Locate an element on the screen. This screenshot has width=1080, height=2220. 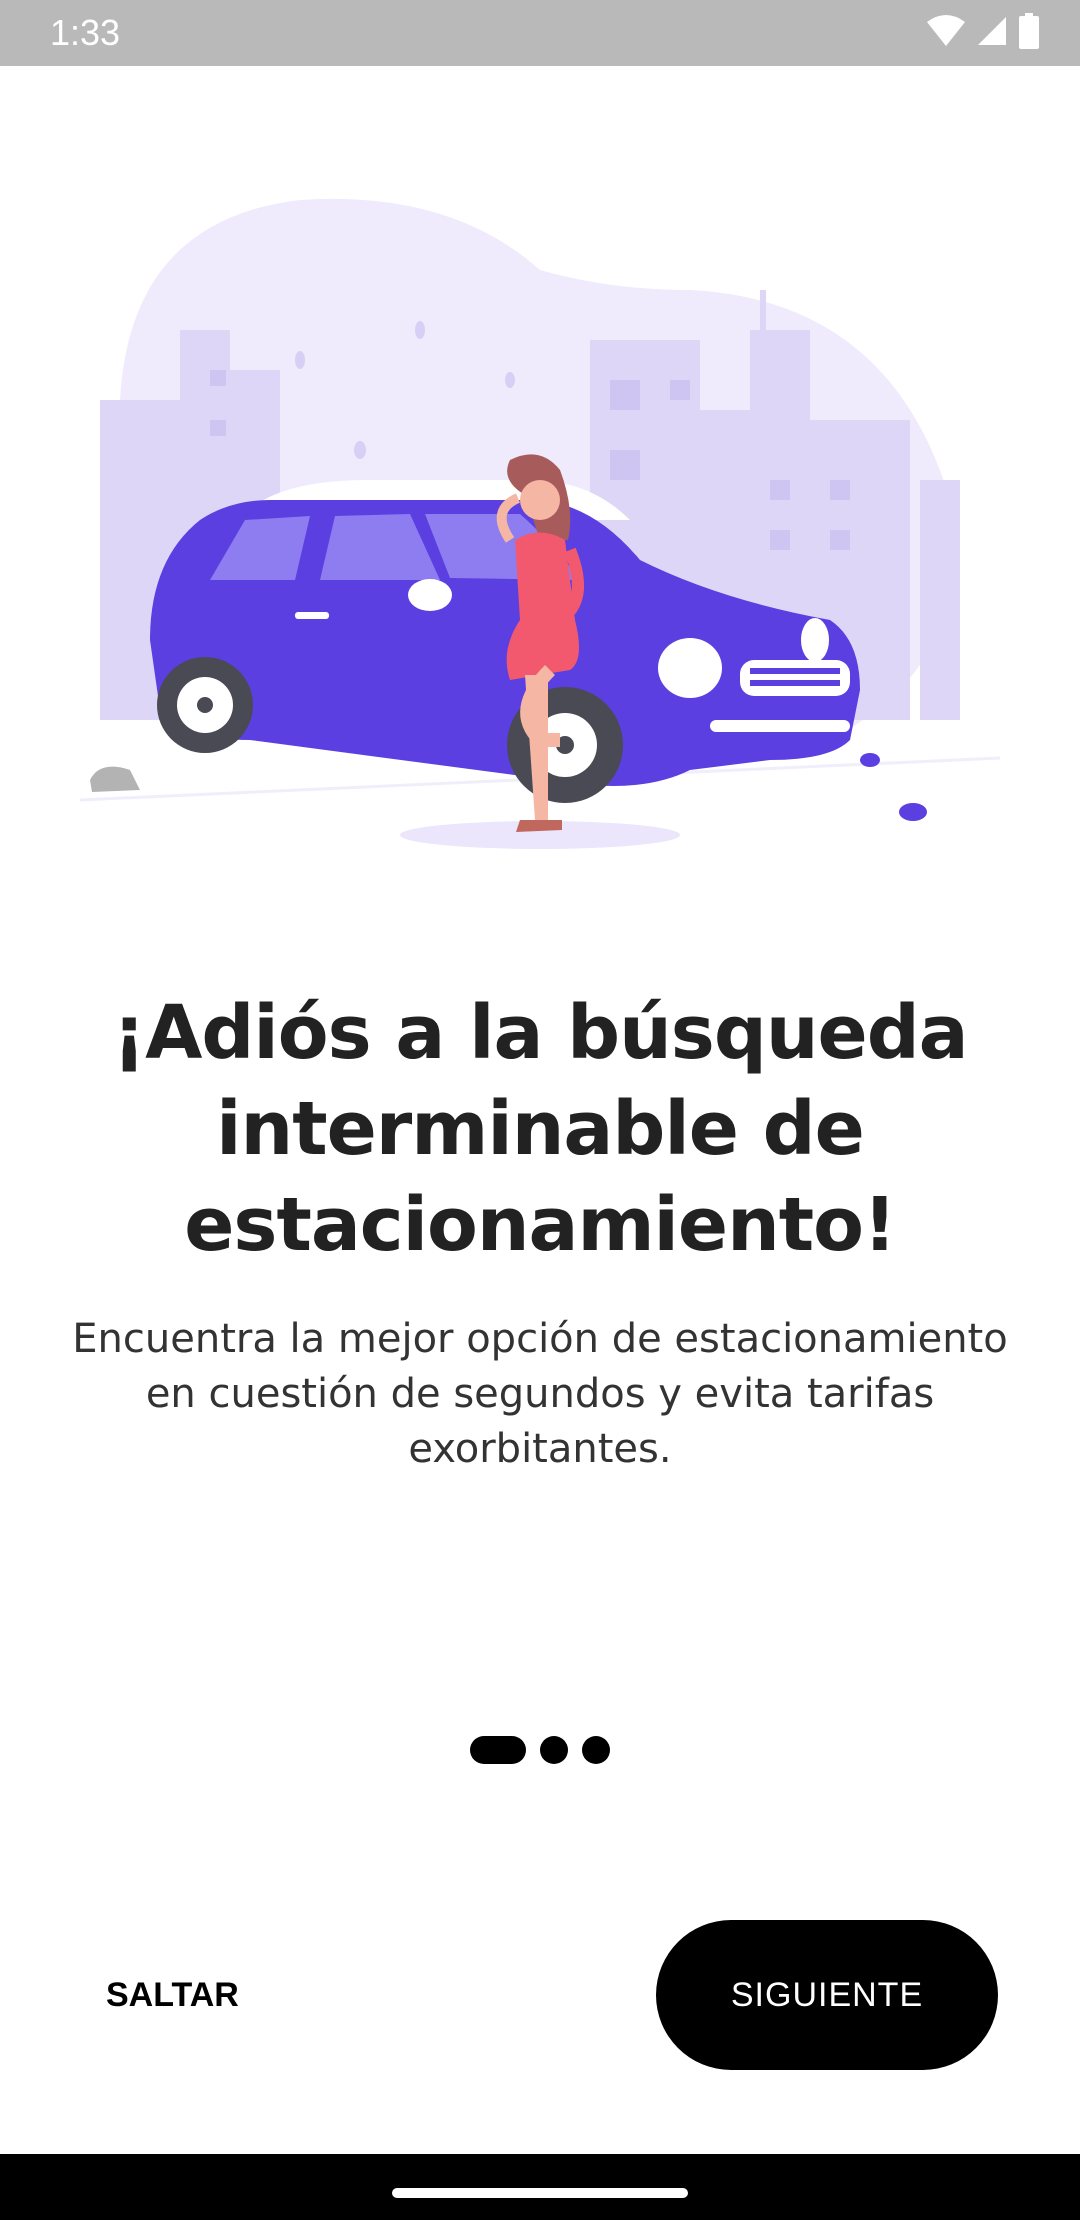
status-time: 1:33 is located at coordinates (85, 32).